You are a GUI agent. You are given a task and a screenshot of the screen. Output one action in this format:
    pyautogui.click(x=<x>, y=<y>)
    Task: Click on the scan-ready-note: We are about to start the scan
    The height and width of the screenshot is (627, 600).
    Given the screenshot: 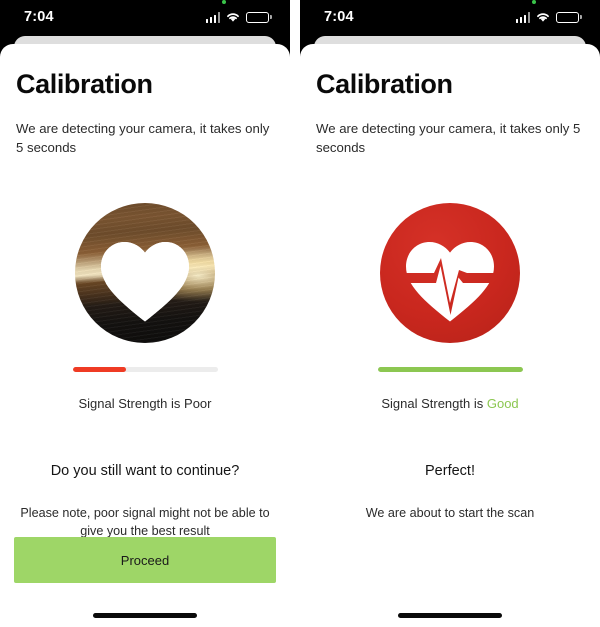 What is the action you would take?
    pyautogui.click(x=450, y=513)
    